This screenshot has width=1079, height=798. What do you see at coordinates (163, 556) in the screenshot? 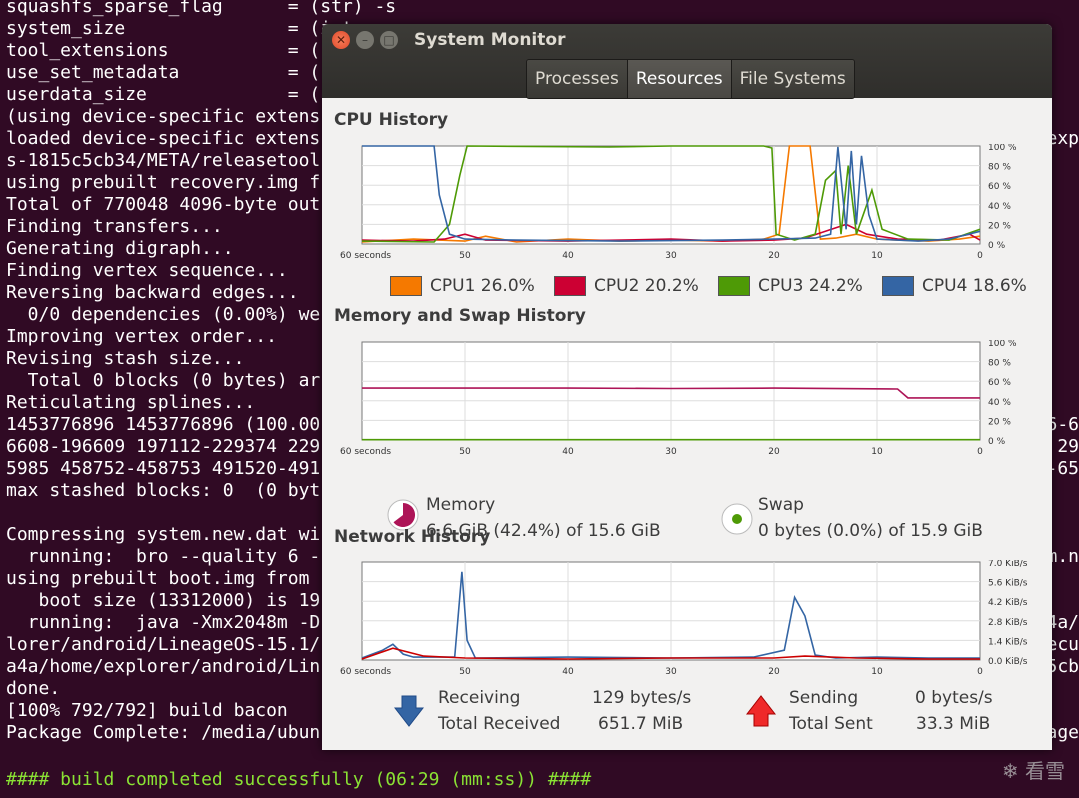
I see `terminal-line: running: bro --quality 6 -` at bounding box center [163, 556].